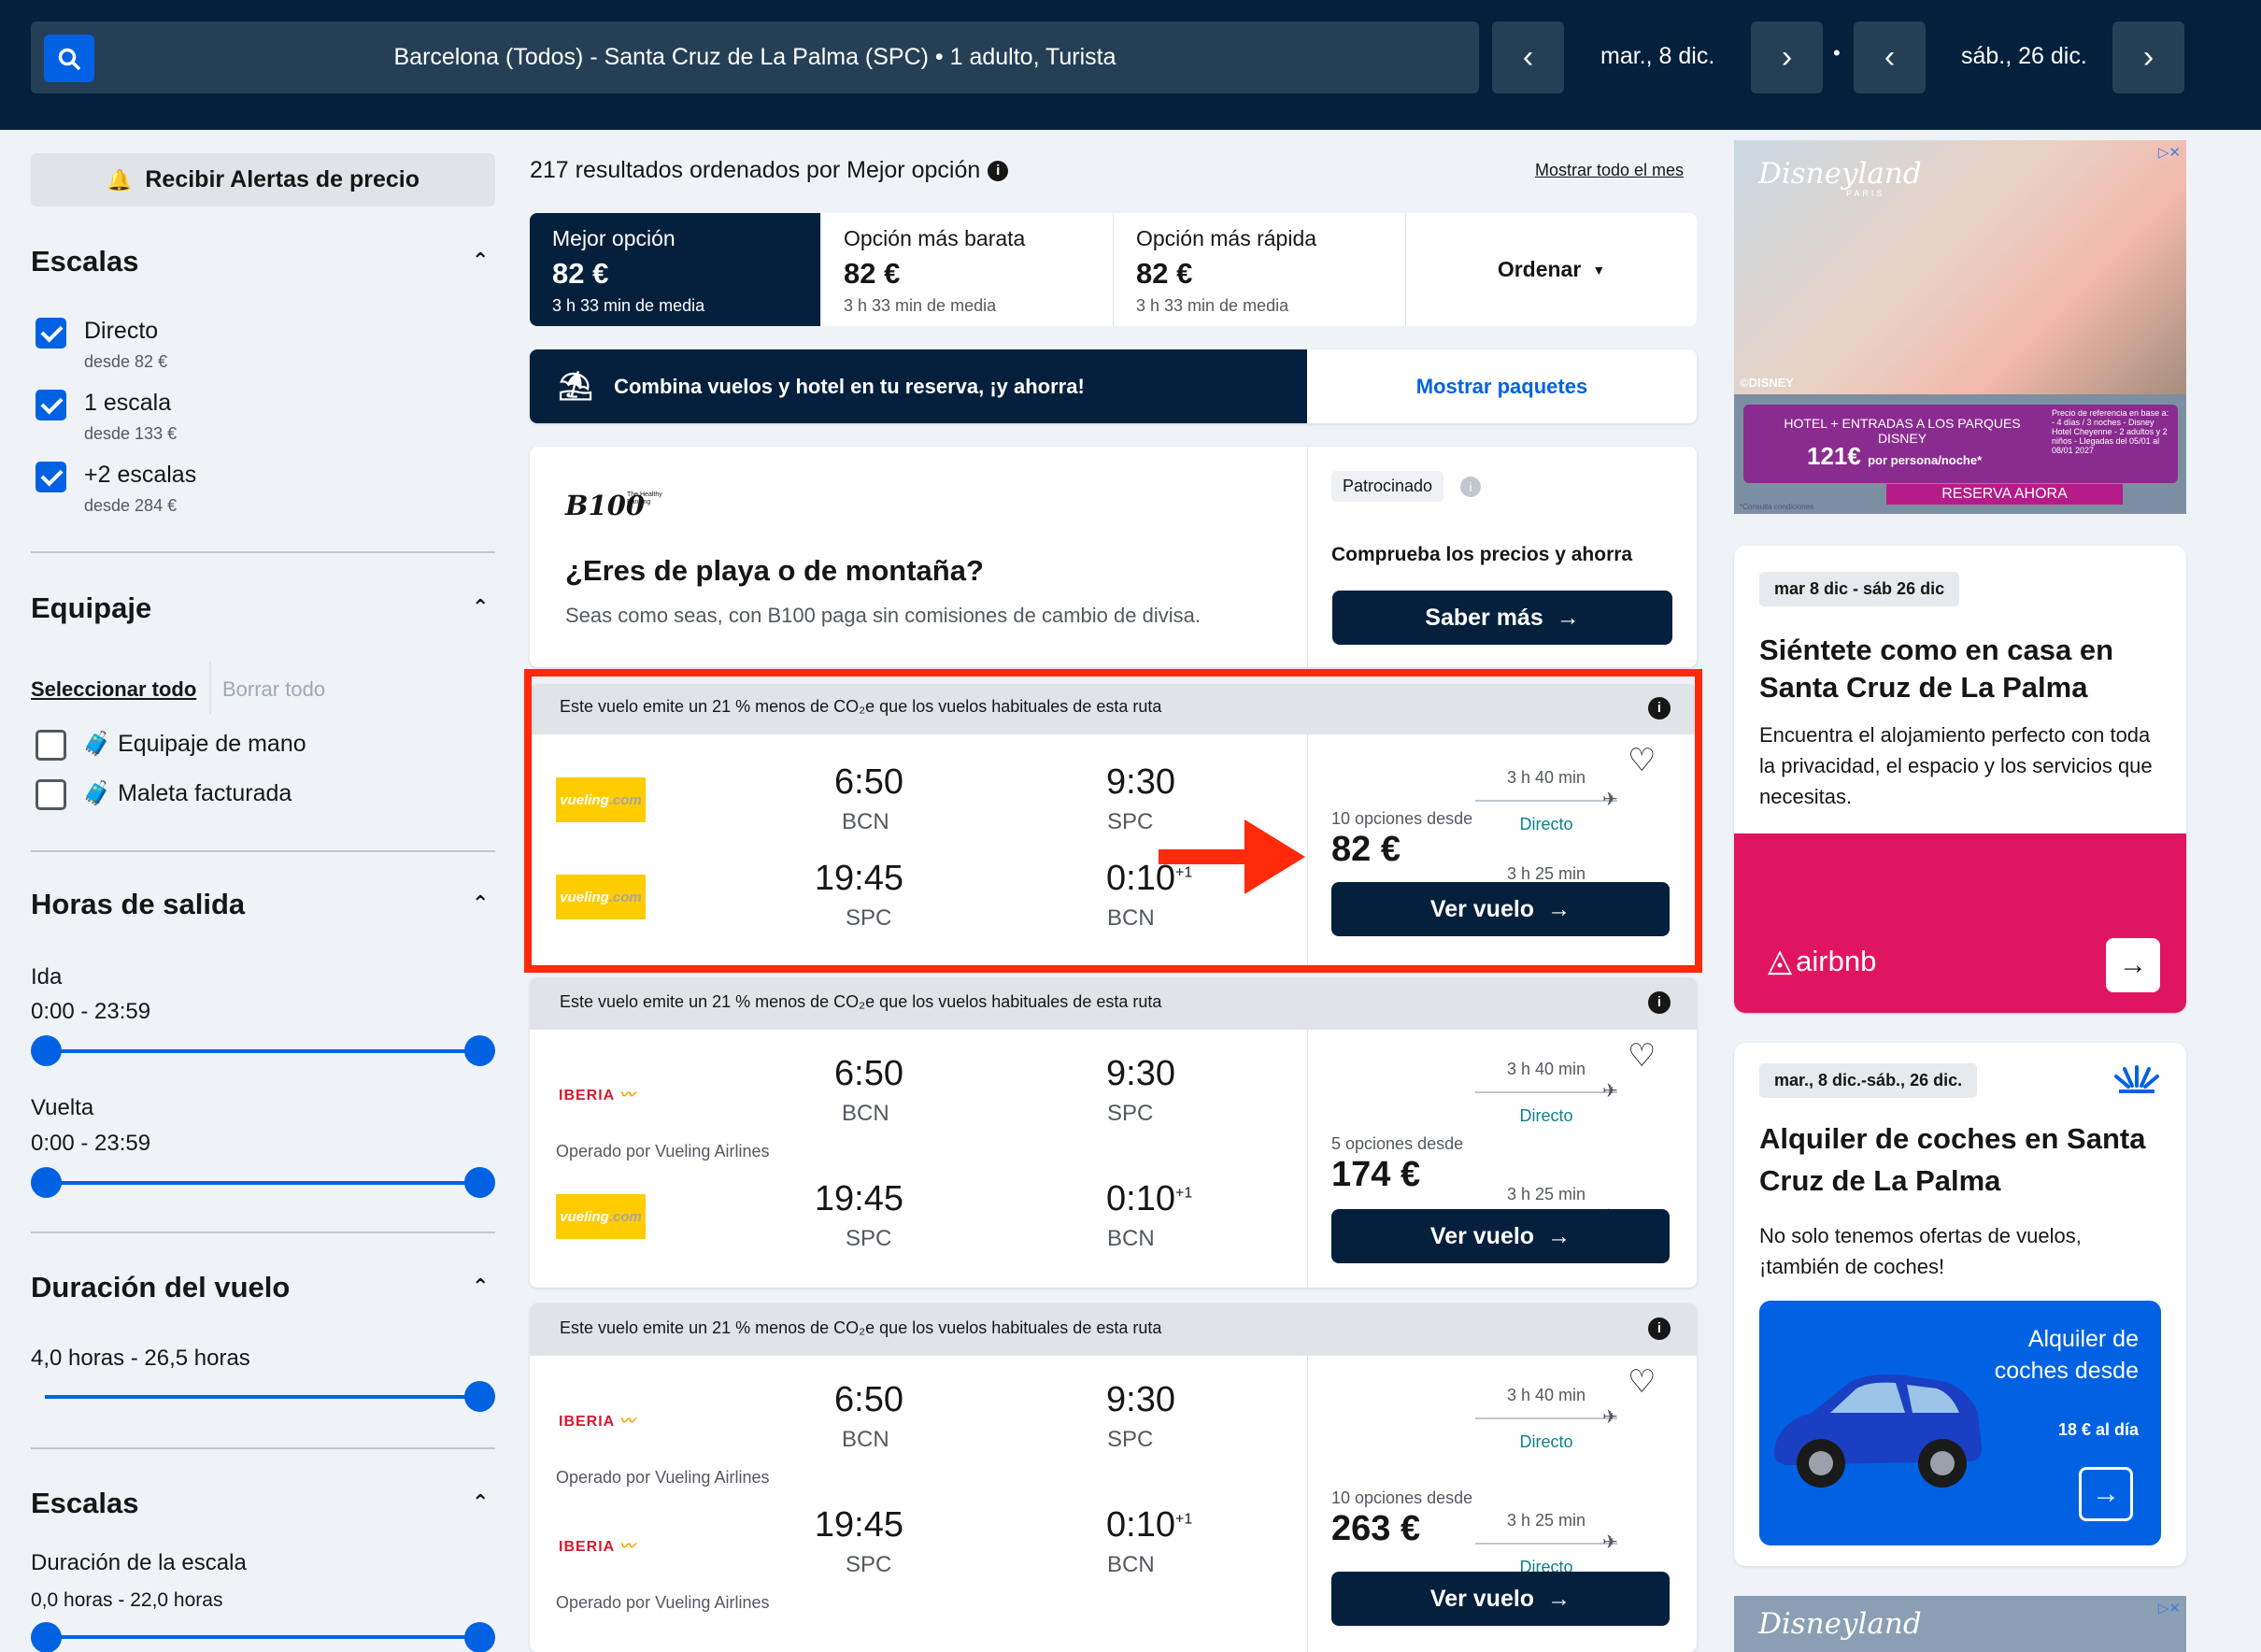 This screenshot has height=1652, width=2261. Describe the element at coordinates (2005, 495) in the screenshot. I see `ad-book-now-button: RESERVA AHORA` at that location.